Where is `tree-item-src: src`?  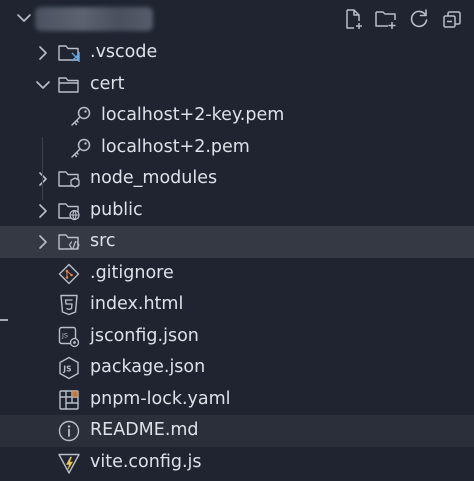
tree-item-src: src is located at coordinates (237, 242).